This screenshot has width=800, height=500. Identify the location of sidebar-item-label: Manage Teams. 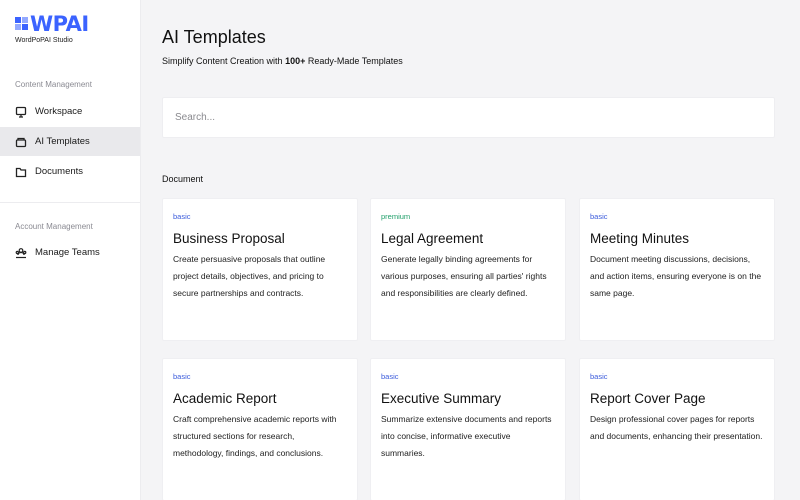
(67, 252).